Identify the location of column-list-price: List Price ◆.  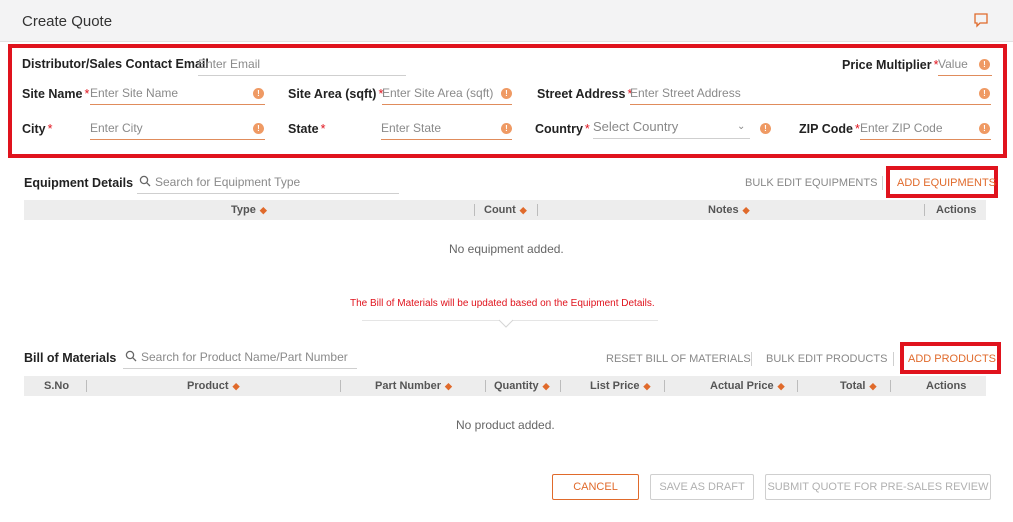
(620, 386).